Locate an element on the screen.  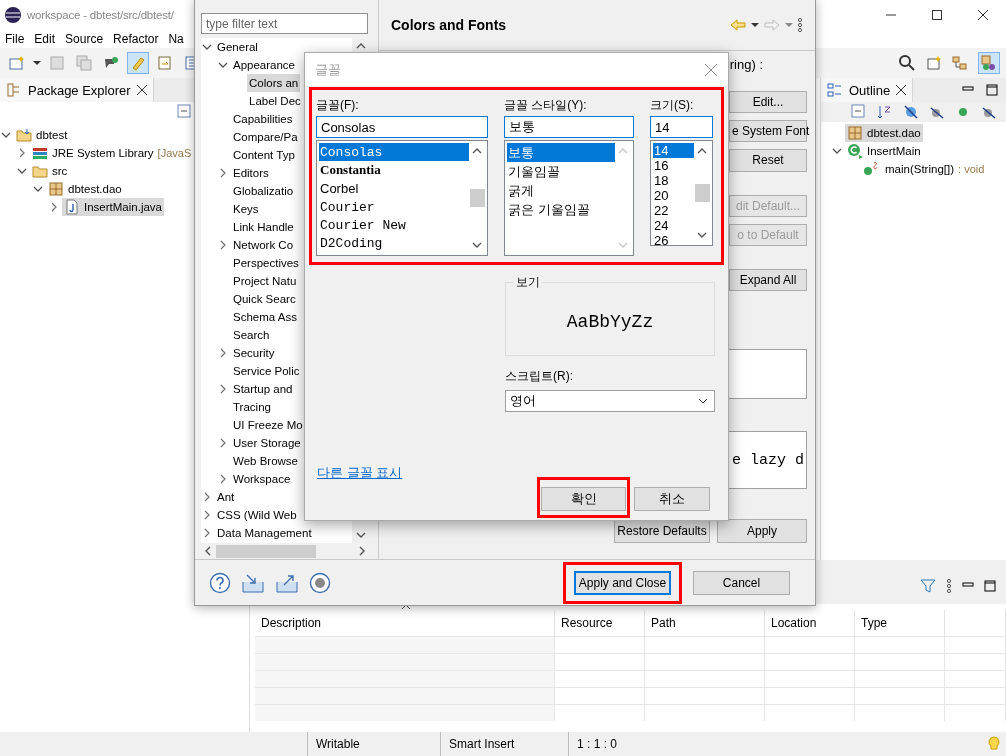
menu-item: File is located at coordinates (15, 39).